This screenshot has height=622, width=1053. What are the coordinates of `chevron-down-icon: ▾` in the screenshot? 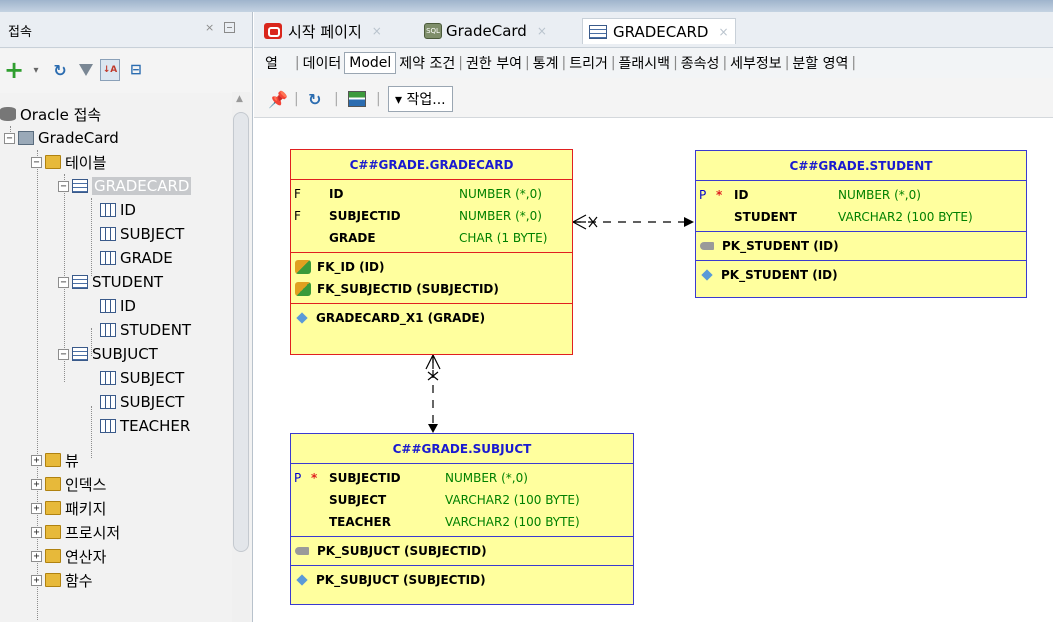 It's located at (36, 70).